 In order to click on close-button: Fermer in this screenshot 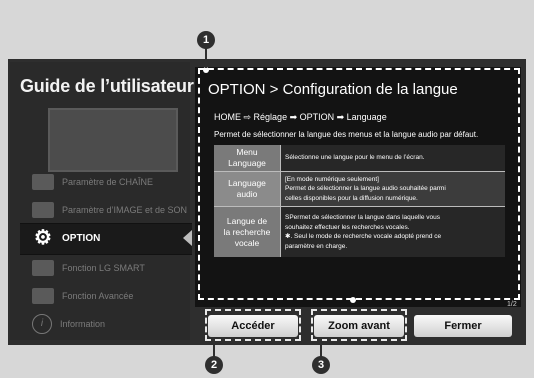, I will do `click(463, 326)`.